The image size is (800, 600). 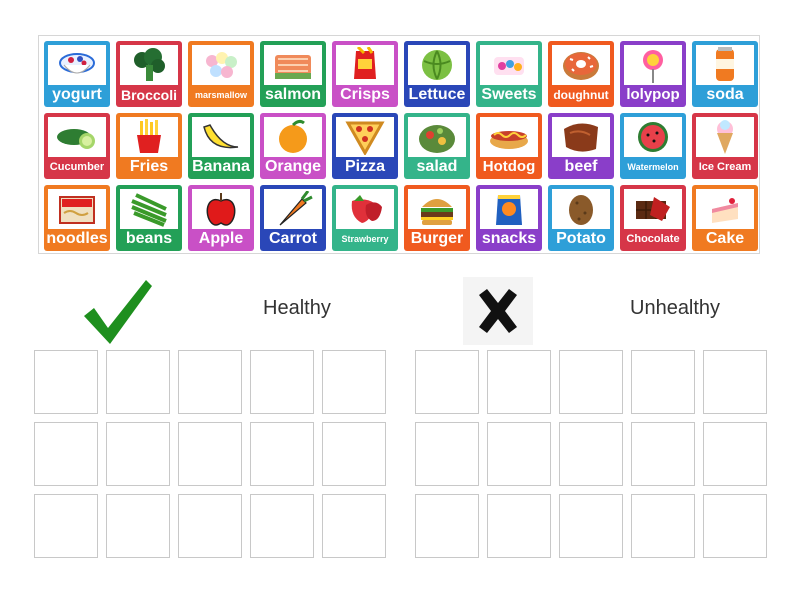 What do you see at coordinates (221, 146) in the screenshot?
I see `food-card: Banana` at bounding box center [221, 146].